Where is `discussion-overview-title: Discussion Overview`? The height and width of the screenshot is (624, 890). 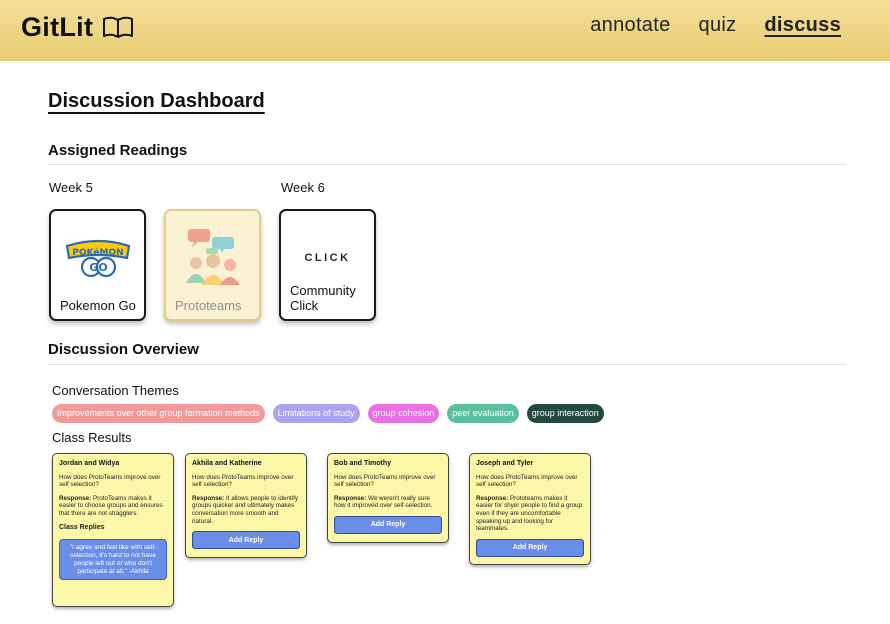 discussion-overview-title: Discussion Overview is located at coordinates (123, 349).